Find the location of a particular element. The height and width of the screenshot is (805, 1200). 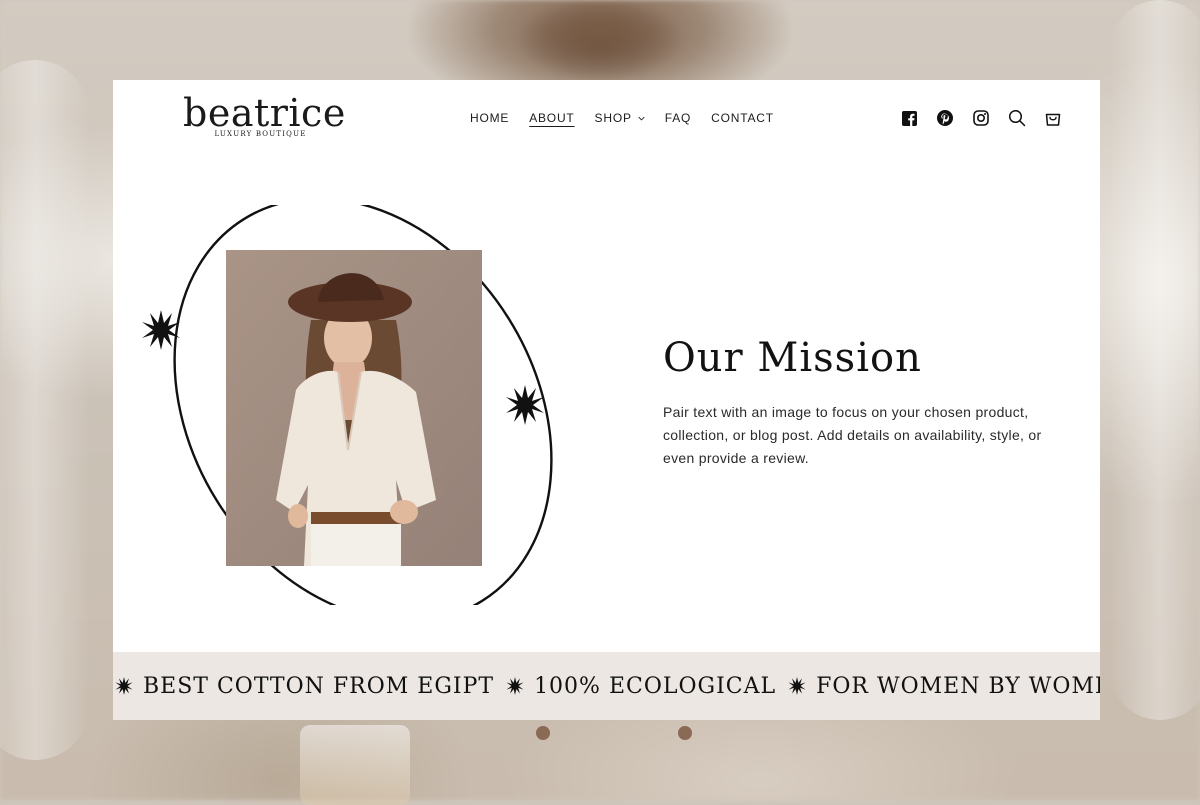

search-icon is located at coordinates (1017, 118).